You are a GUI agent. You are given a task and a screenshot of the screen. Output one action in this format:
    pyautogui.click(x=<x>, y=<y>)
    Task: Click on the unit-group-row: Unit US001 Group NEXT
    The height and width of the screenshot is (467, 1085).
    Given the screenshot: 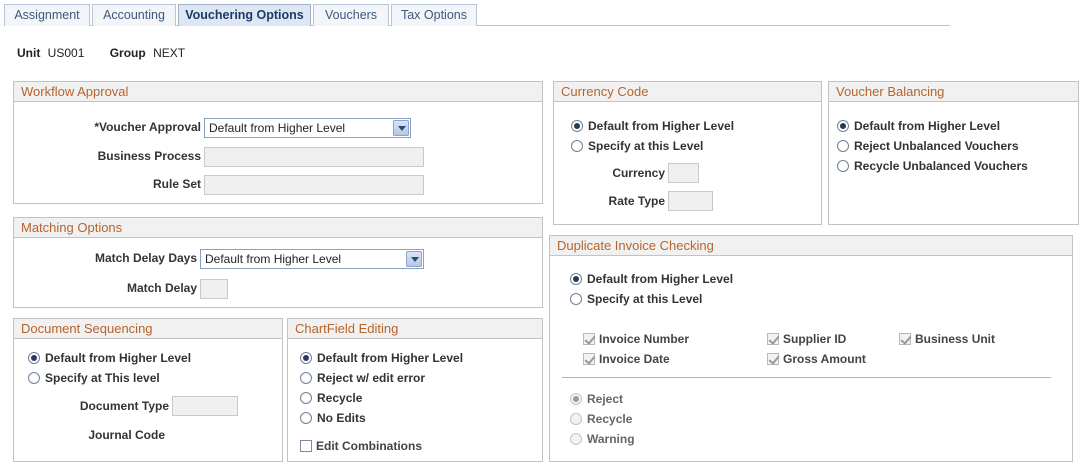 What is the action you would take?
    pyautogui.click(x=103, y=53)
    